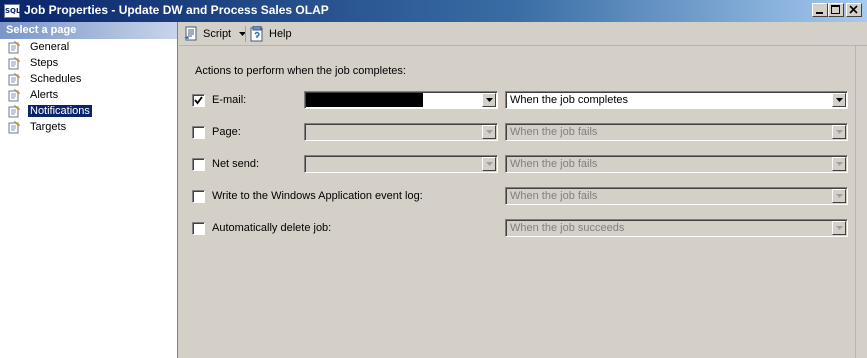 This screenshot has height=358, width=867. I want to click on help-label: Help, so click(280, 34).